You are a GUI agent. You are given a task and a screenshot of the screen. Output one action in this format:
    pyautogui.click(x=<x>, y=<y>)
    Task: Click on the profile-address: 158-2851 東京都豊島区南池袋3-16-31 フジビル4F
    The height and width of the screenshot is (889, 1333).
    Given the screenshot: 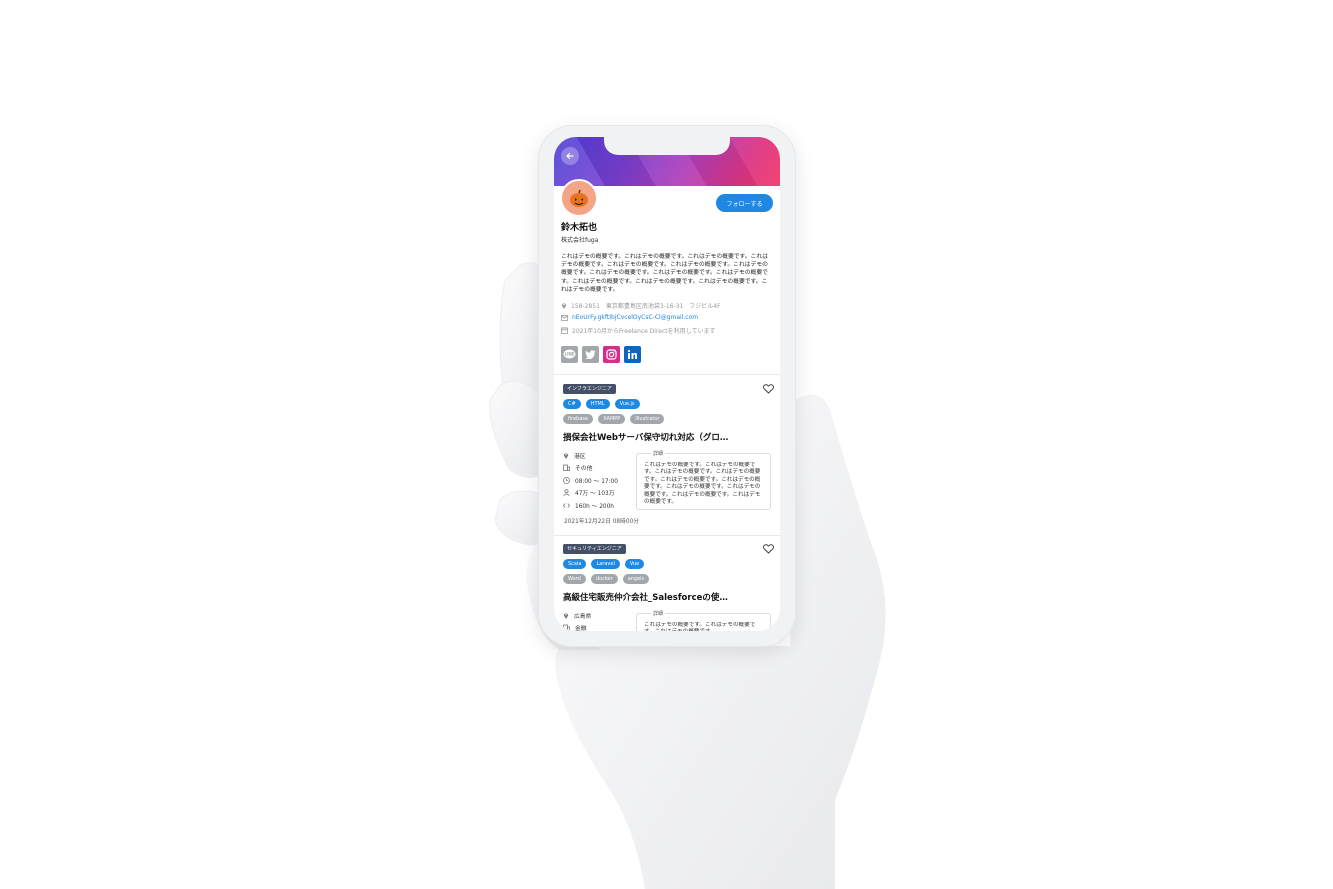 What is the action you would take?
    pyautogui.click(x=641, y=305)
    